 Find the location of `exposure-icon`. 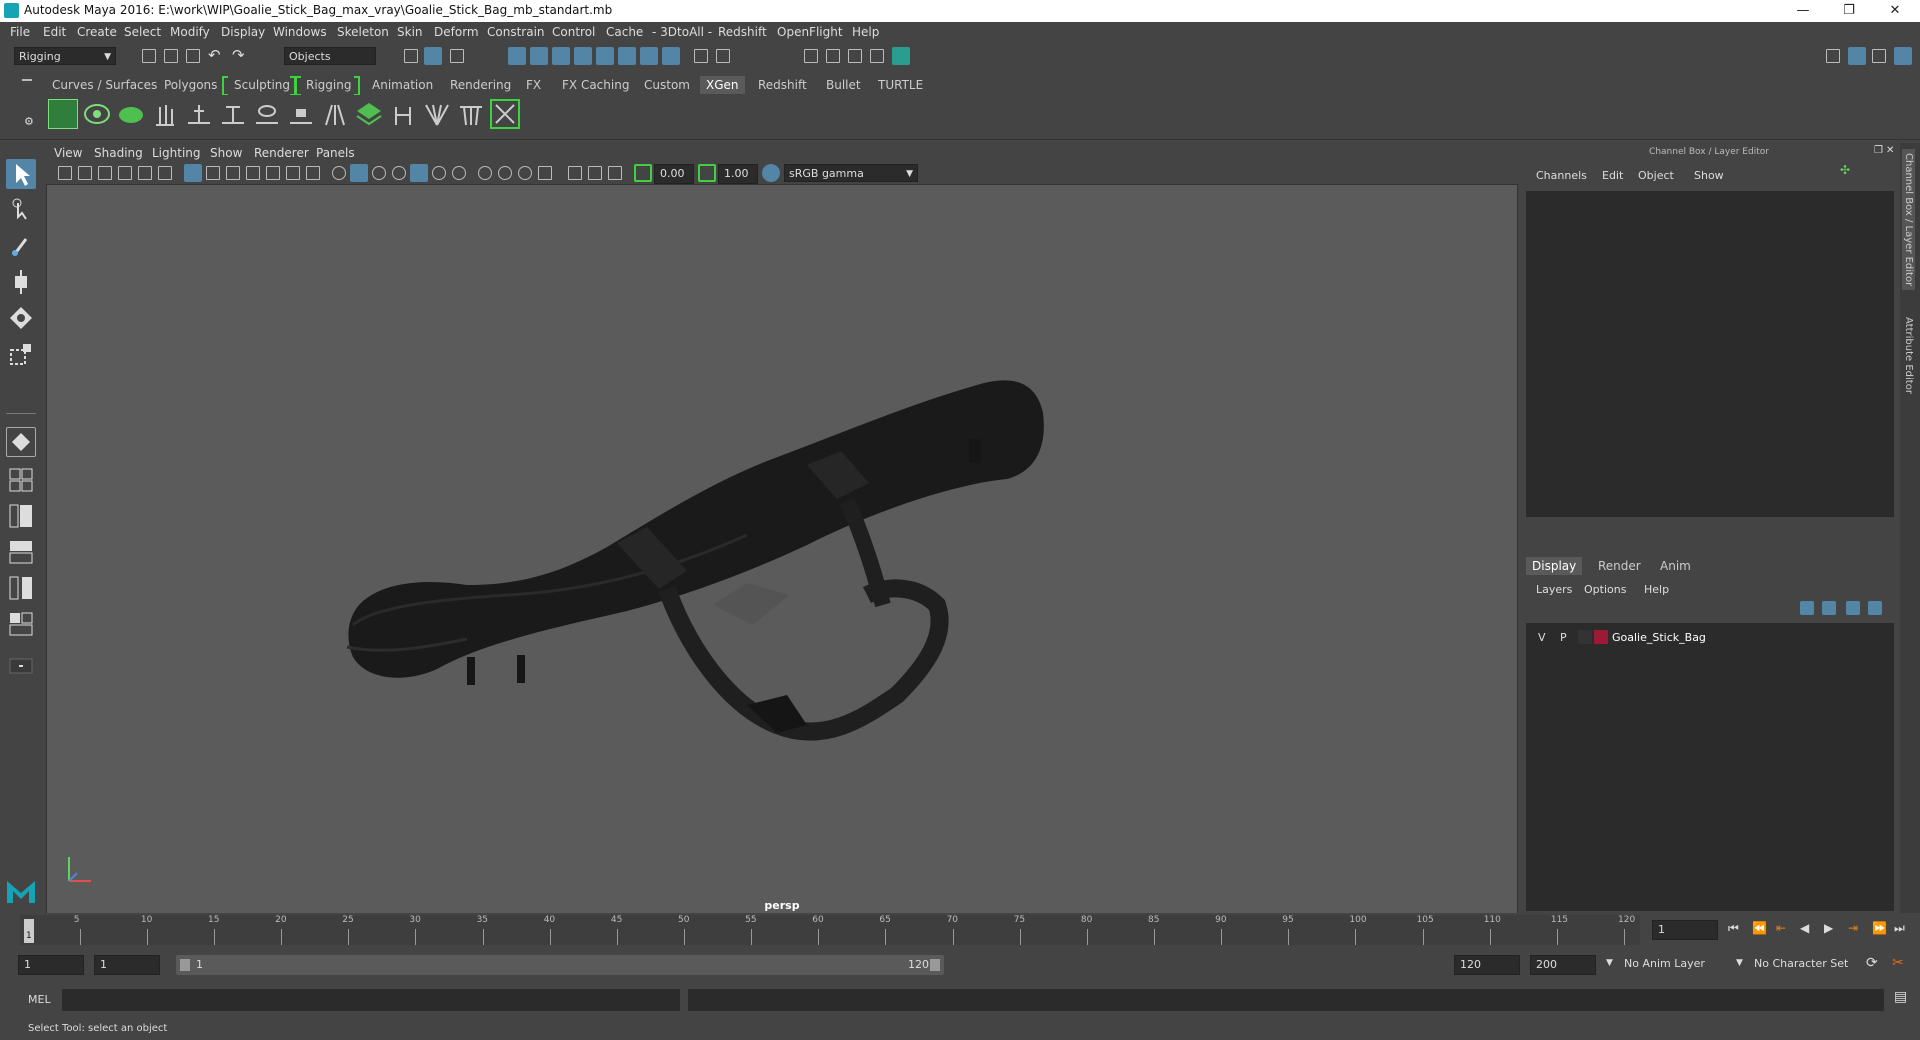

exposure-icon is located at coordinates (643, 173).